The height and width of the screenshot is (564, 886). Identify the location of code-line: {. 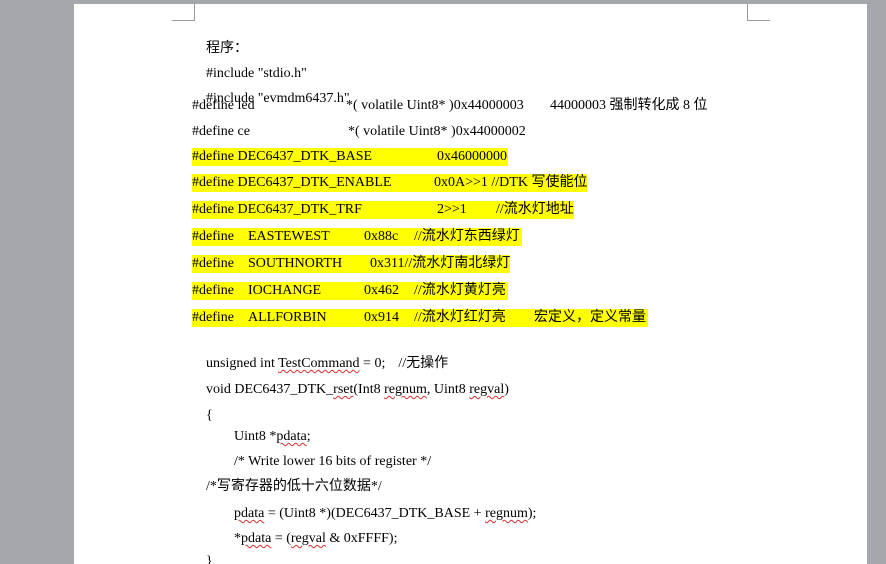
(202, 406).